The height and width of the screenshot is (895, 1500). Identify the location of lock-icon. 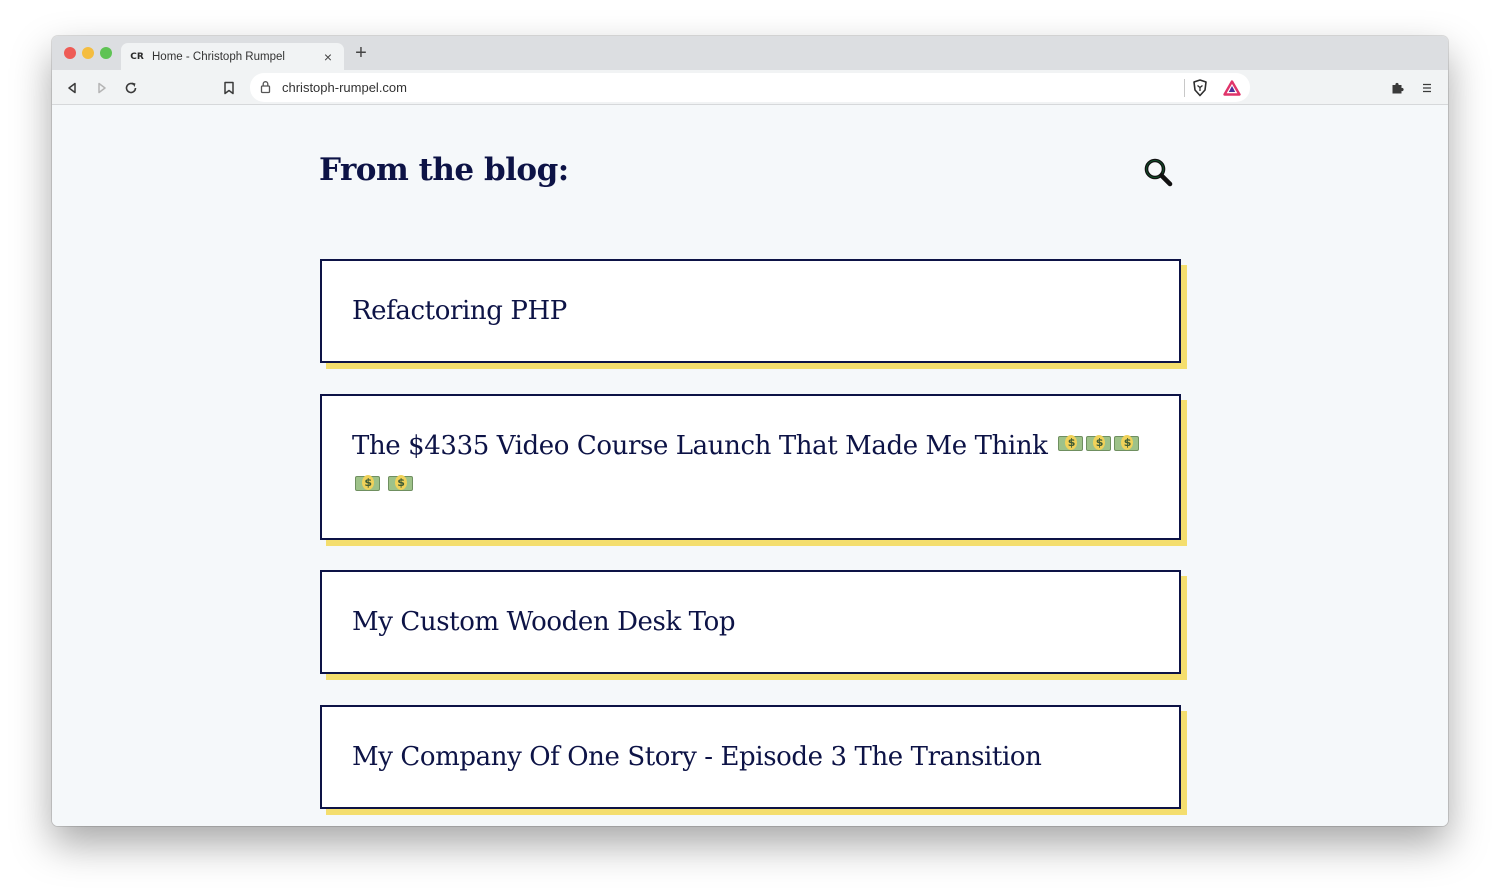
(265, 89).